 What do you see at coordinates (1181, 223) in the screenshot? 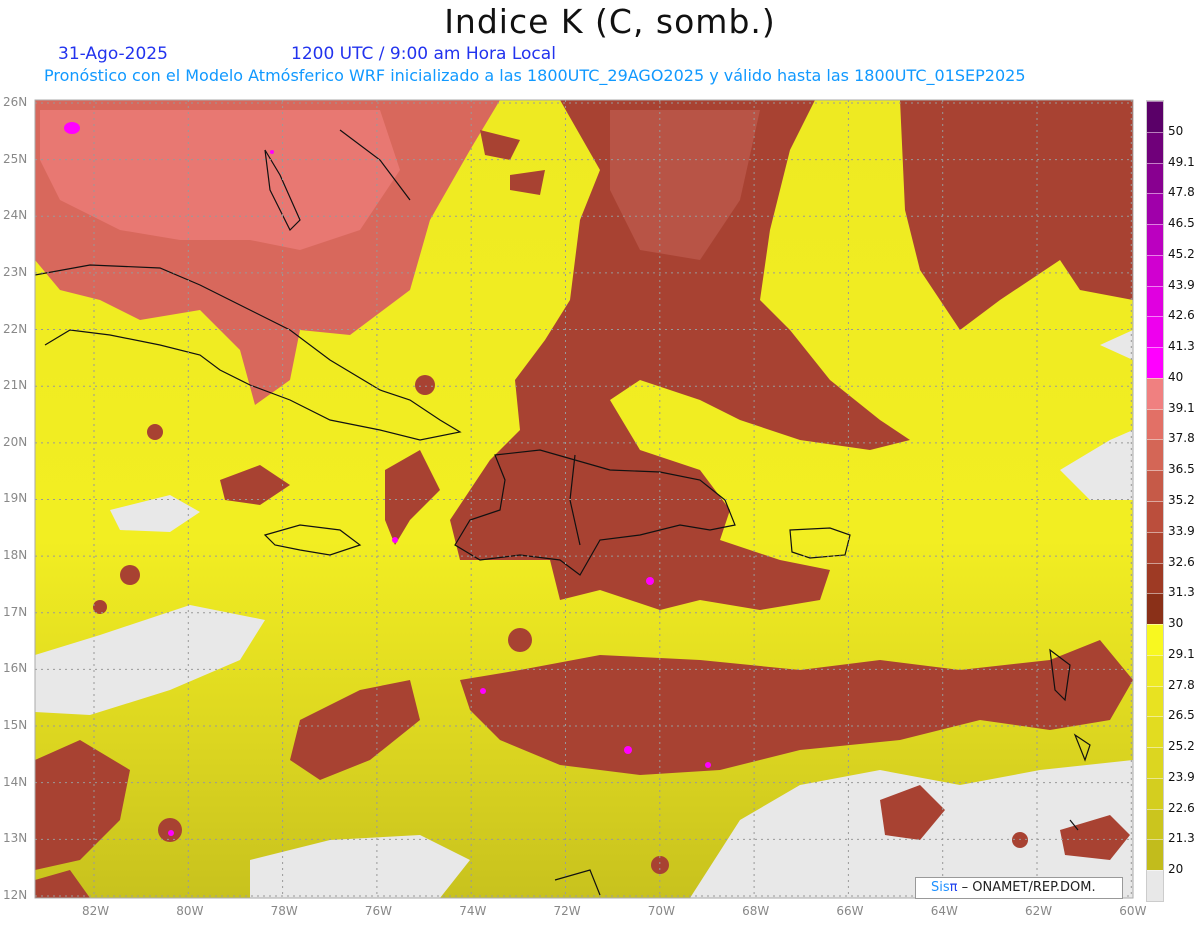
I see `colorbar-label: 46.5` at bounding box center [1181, 223].